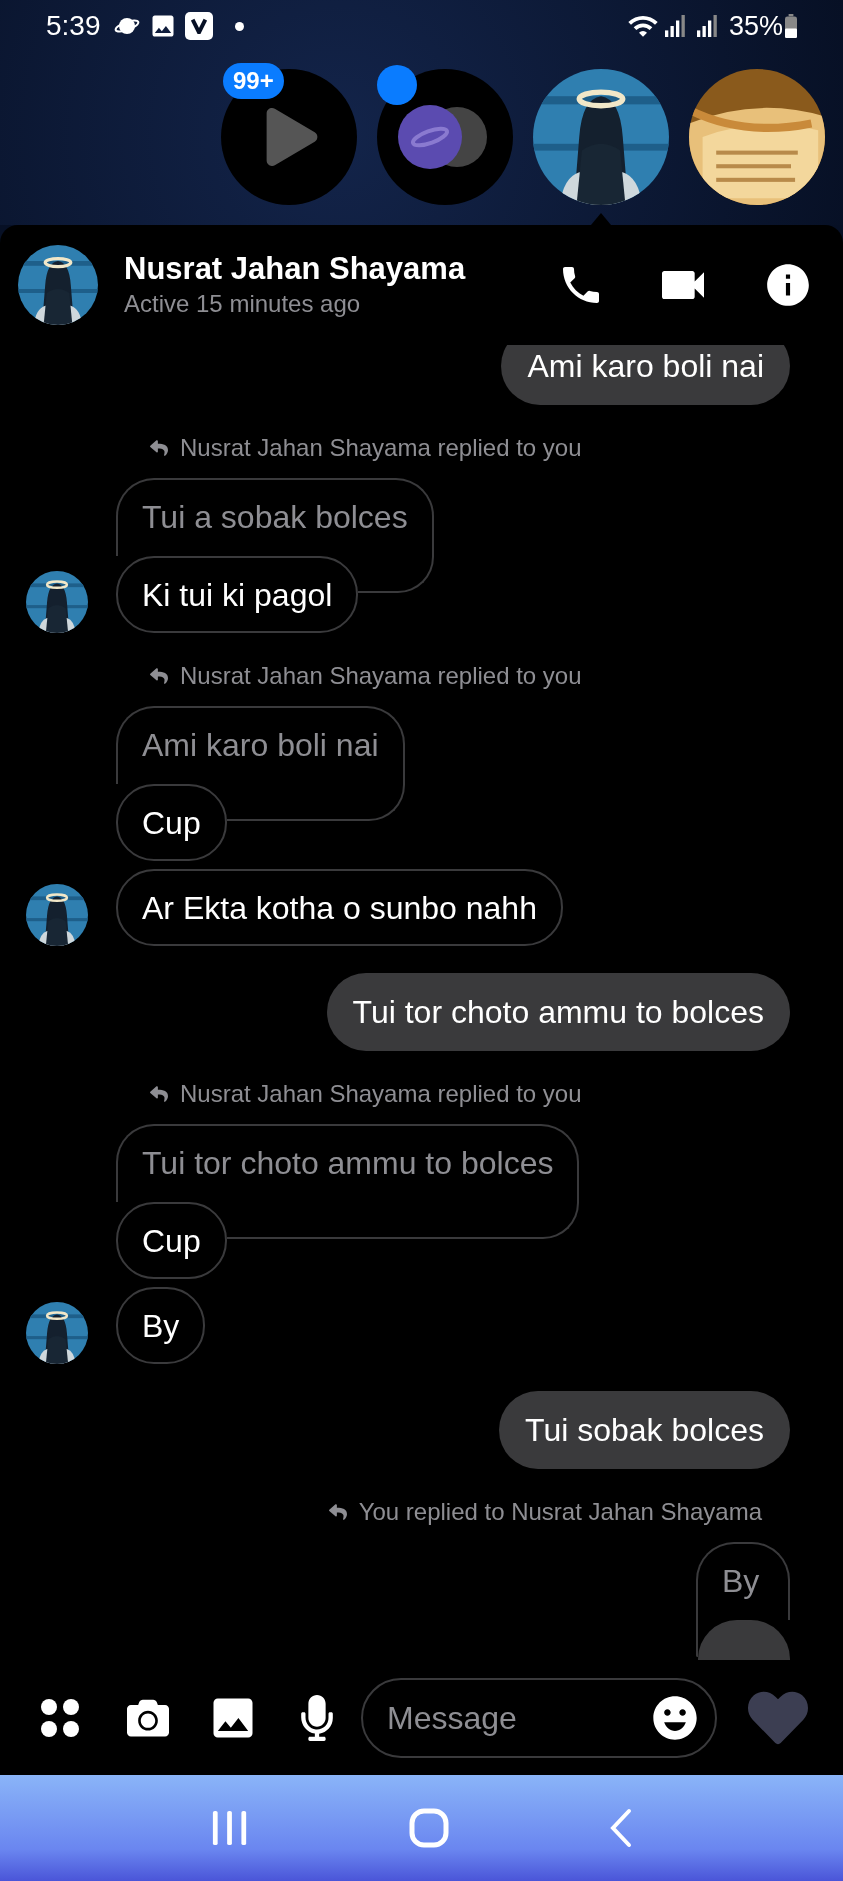 The height and width of the screenshot is (1881, 843). Describe the element at coordinates (73, 26) in the screenshot. I see `clock: 5:39` at that location.